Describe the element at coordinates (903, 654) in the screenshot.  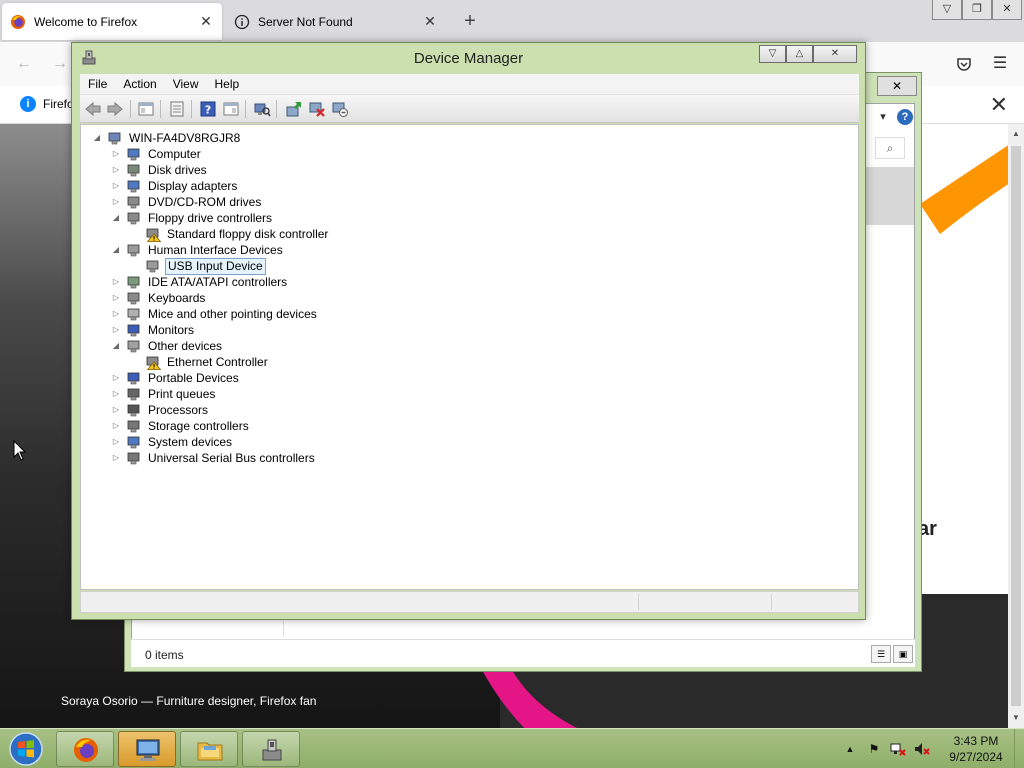
I see `large-icons-view-icon: ▣` at that location.